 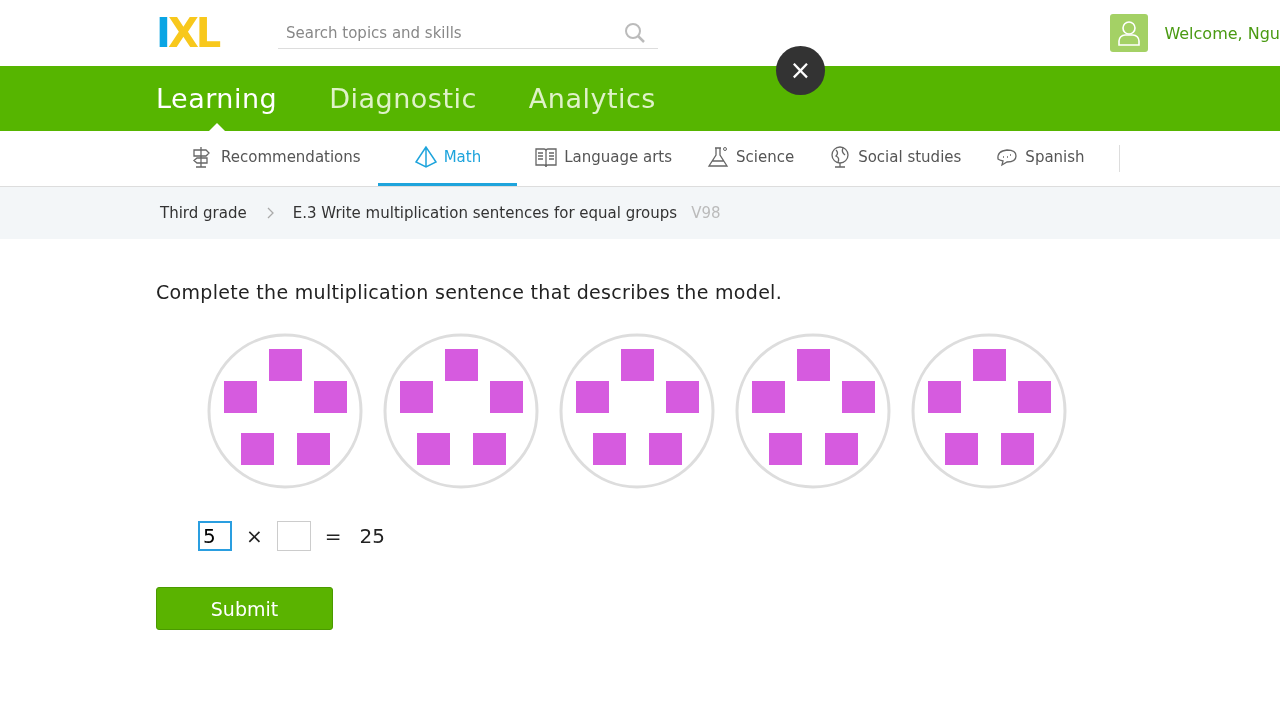 What do you see at coordinates (203, 213) in the screenshot?
I see `breadcrumb-link: Third grade` at bounding box center [203, 213].